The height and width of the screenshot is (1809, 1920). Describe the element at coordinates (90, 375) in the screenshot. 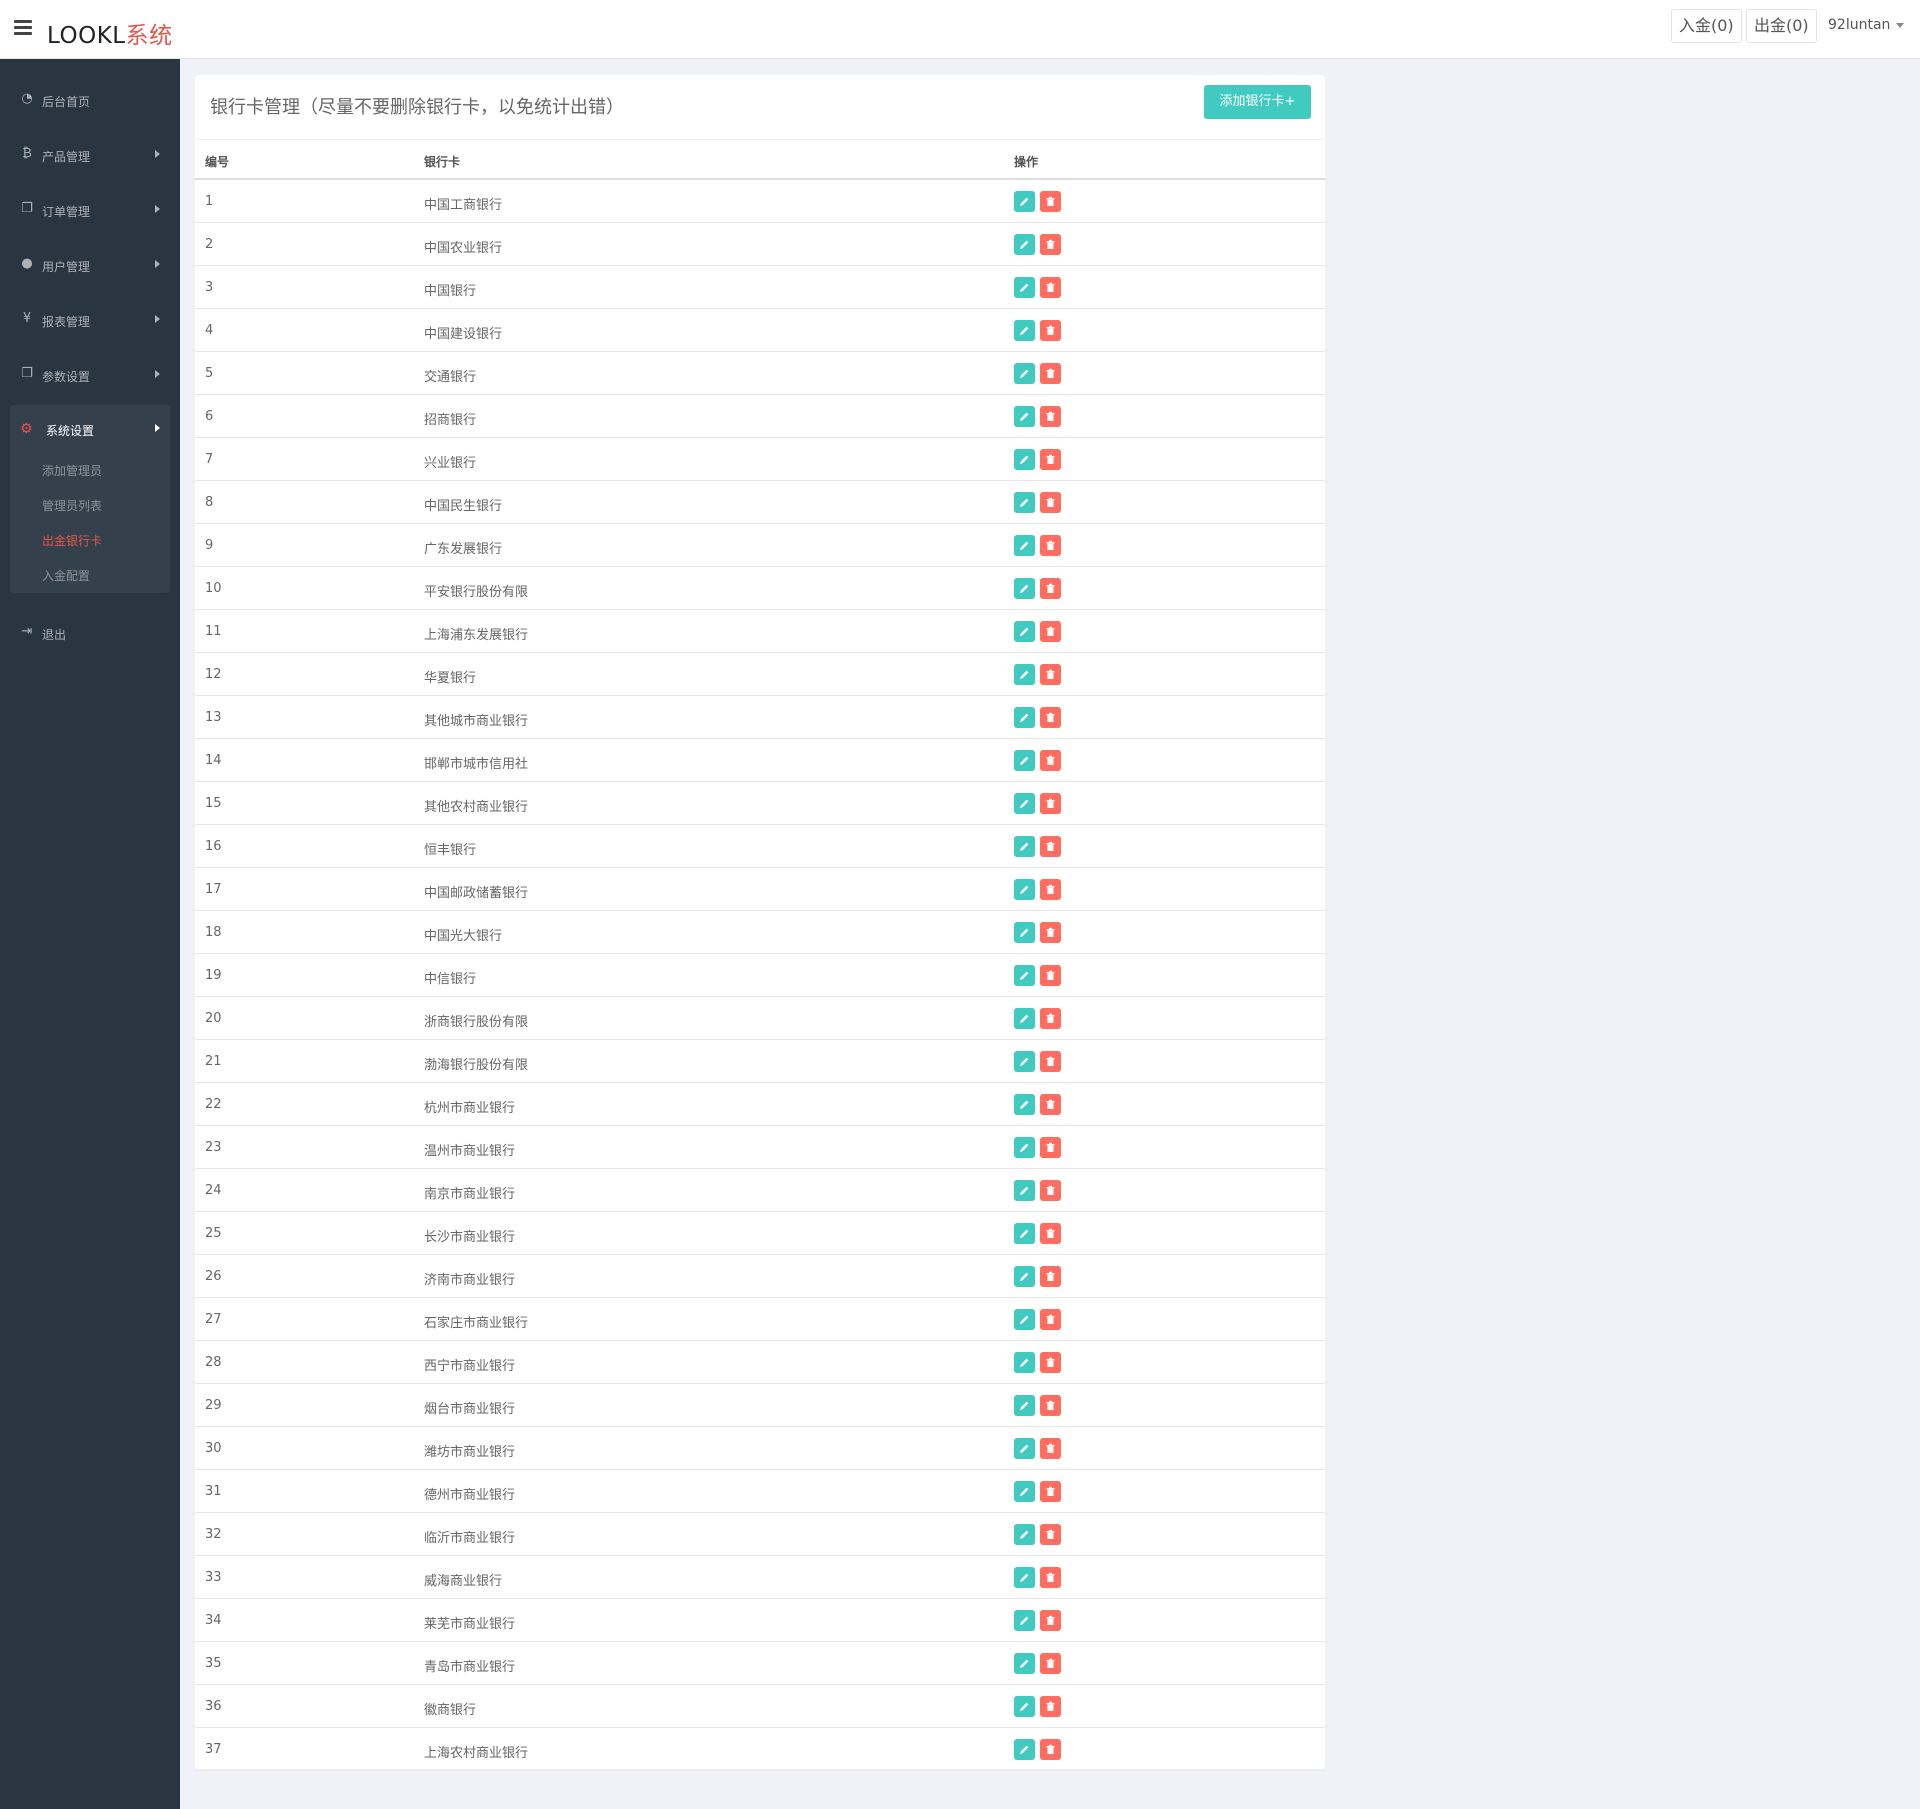

I see `sidebar-item-params: ❐ 参数设置` at that location.